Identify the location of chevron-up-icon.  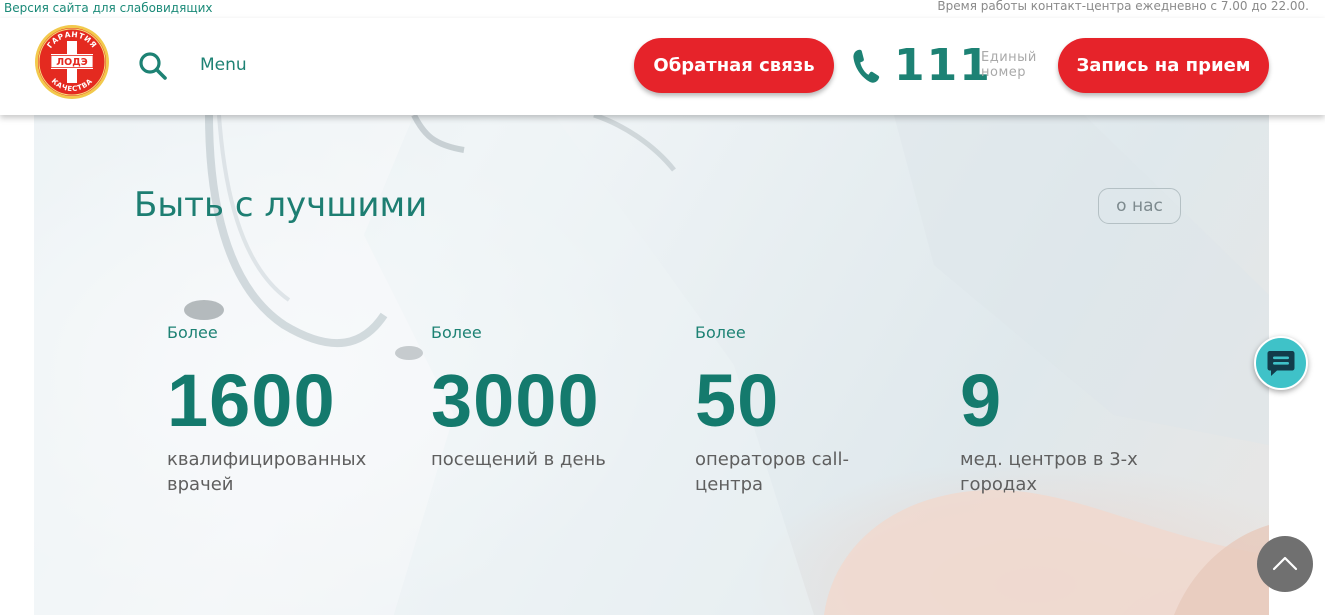
(1285, 563).